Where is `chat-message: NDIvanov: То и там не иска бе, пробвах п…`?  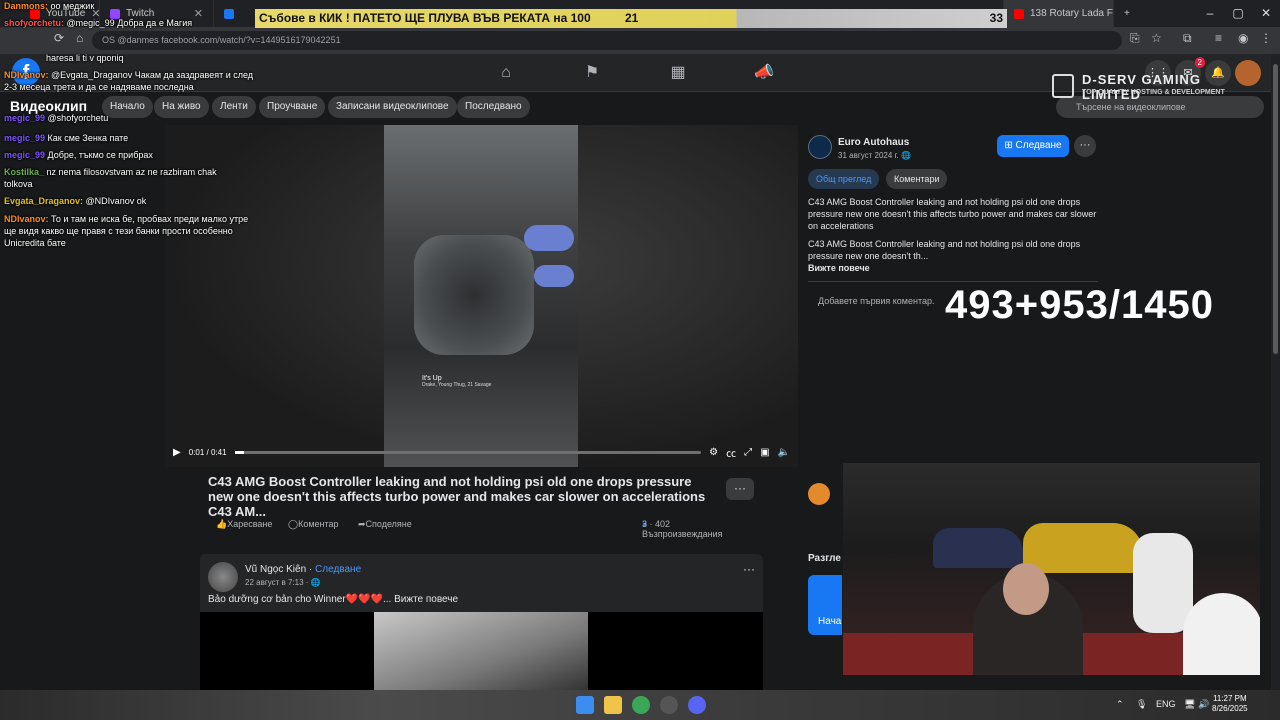 chat-message: NDIvanov: То и там не иска бе, пробвах п… is located at coordinates (126, 231).